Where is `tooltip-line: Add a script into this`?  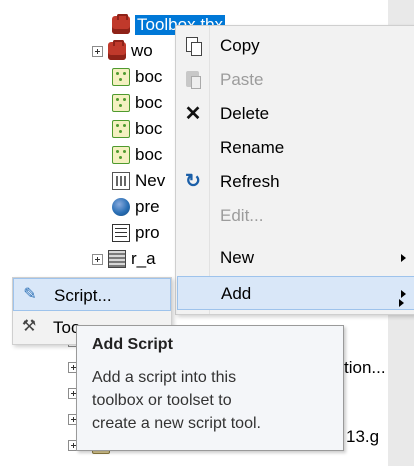 tooltip-line: Add a script into this is located at coordinates (164, 377).